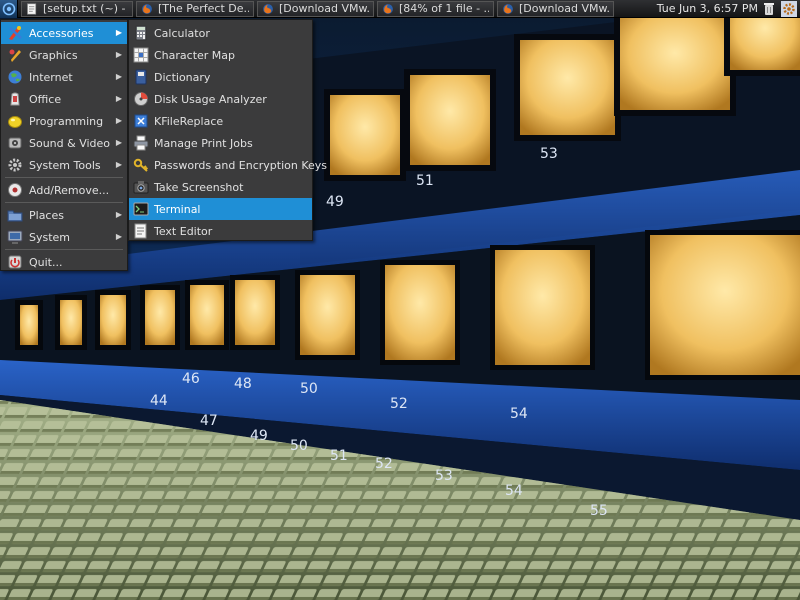 The image size is (800, 600). I want to click on menu-item-places: Places ▶, so click(64, 215).